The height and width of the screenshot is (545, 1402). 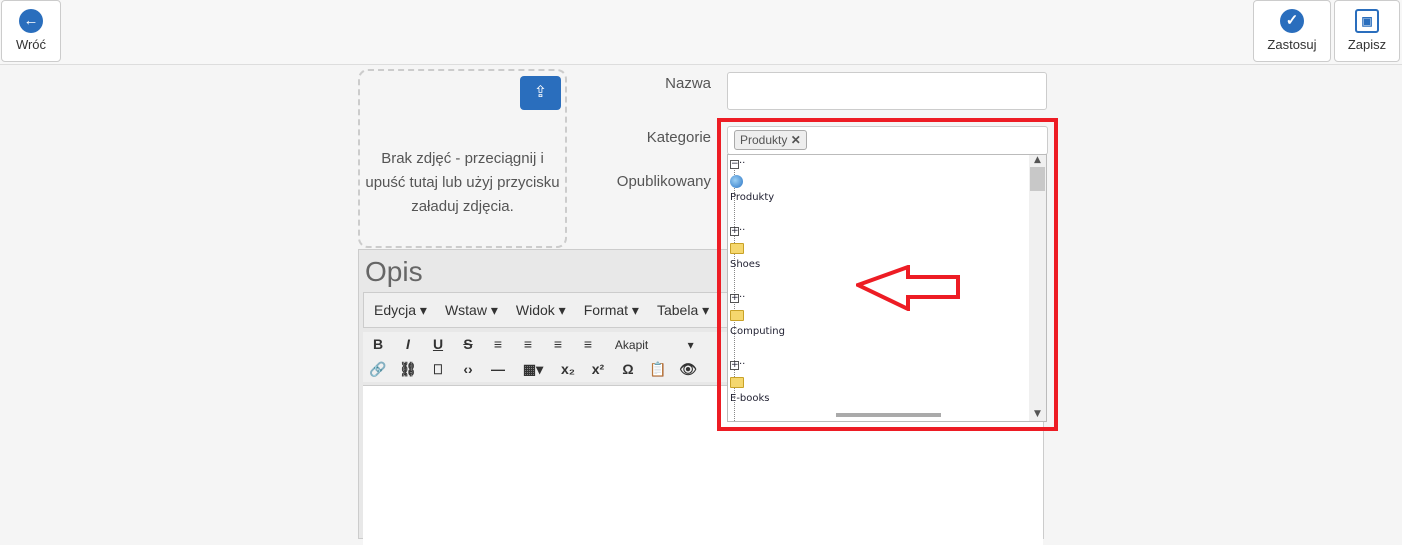 What do you see at coordinates (1037, 288) in the screenshot?
I see `vertical-scrollbar: ▲ ▼` at bounding box center [1037, 288].